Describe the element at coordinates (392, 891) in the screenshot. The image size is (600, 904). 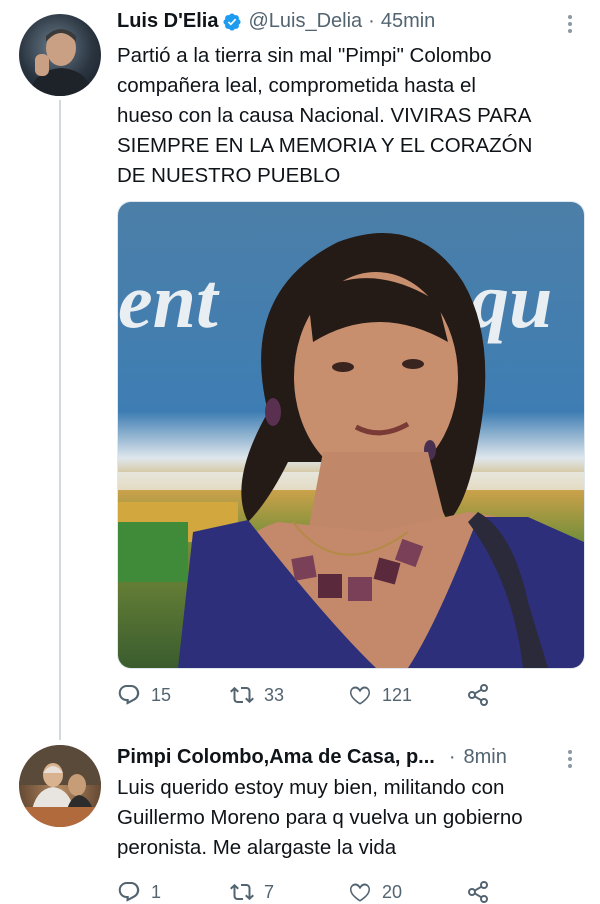
I see `like-count: 20` at that location.